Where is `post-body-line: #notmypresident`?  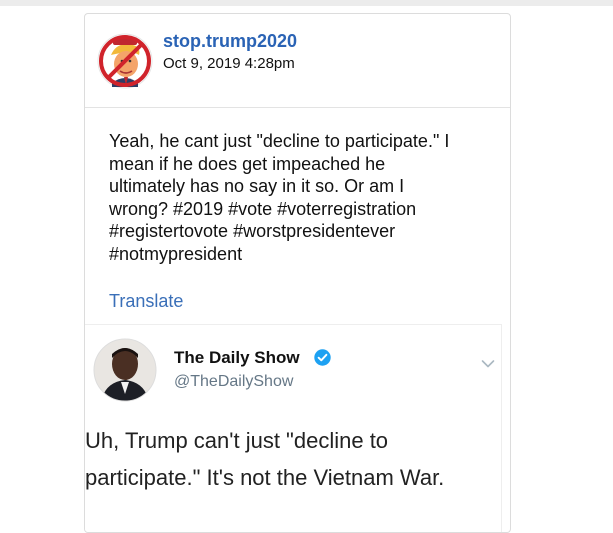
post-body-line: #notmypresident is located at coordinates (176, 253).